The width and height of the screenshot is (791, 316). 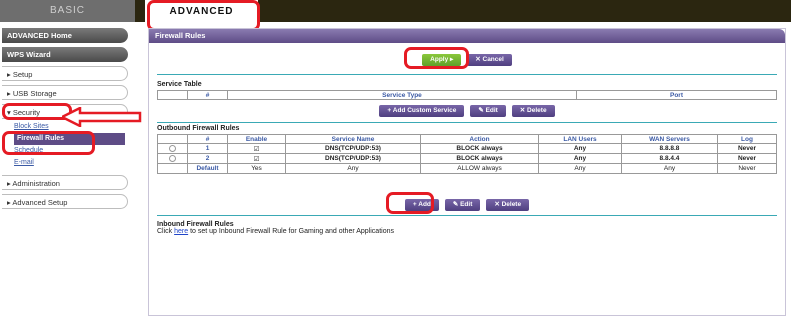 I want to click on sidebar-item-usb-storage: ▸ USB Storage, so click(x=65, y=92).